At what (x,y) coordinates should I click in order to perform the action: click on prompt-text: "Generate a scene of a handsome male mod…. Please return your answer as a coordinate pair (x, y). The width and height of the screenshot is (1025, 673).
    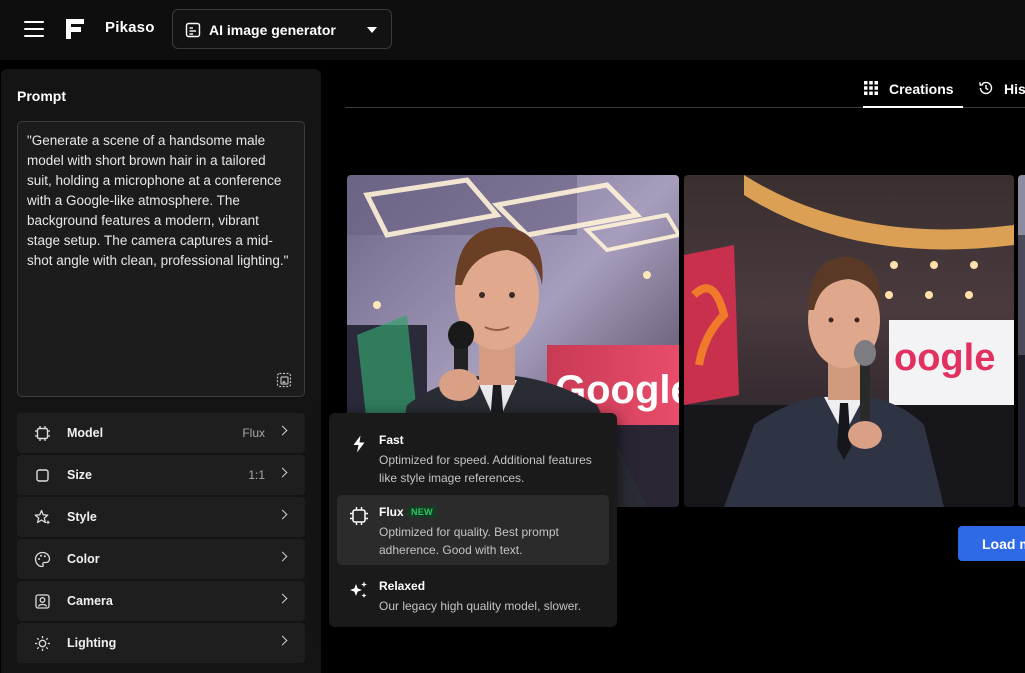
    Looking at the image, I should click on (158, 201).